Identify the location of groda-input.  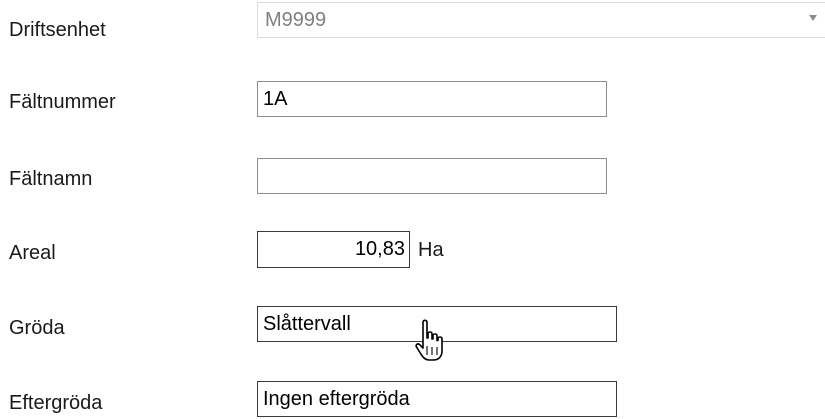
(437, 324).